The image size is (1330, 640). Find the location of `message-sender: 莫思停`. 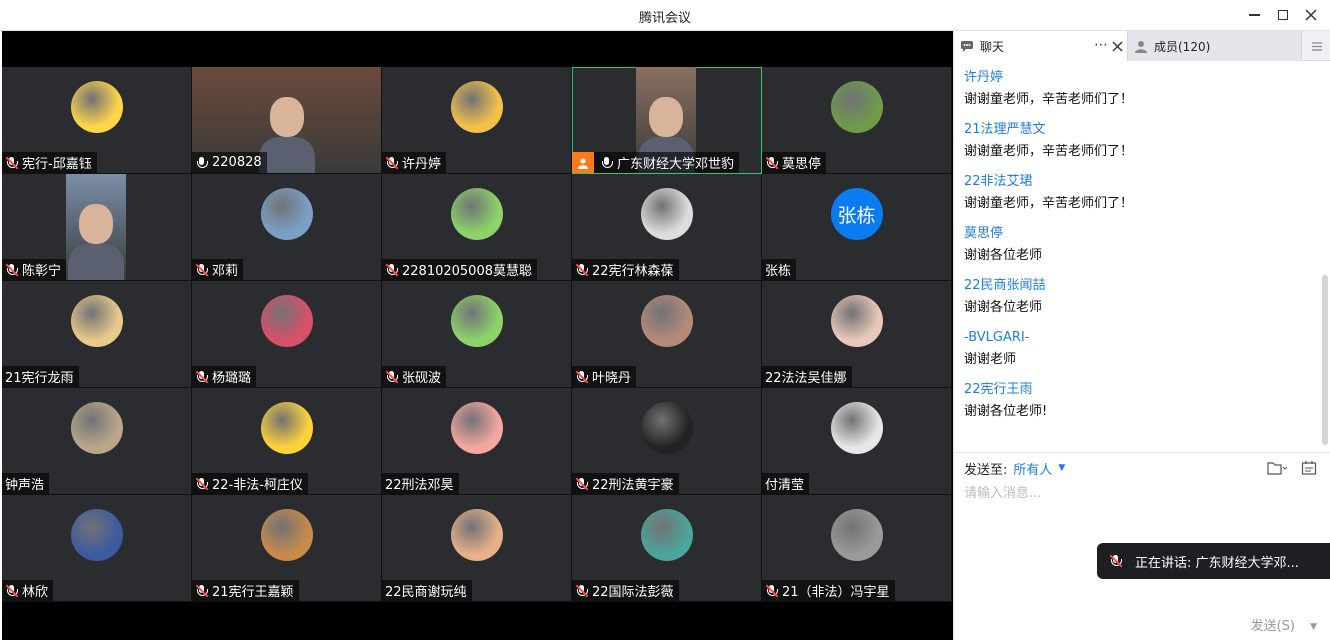

message-sender: 莫思停 is located at coordinates (1139, 234).